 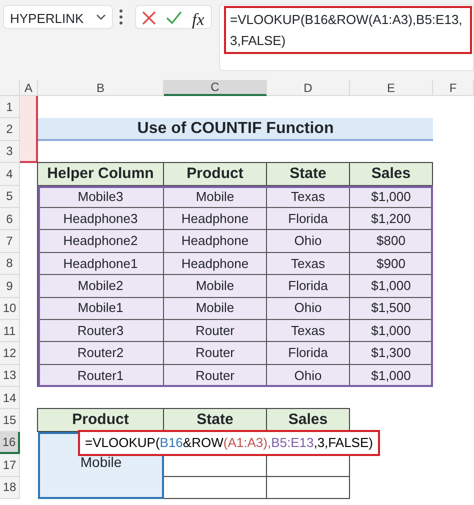 What do you see at coordinates (10, 286) in the screenshot?
I see `row-header: 9` at bounding box center [10, 286].